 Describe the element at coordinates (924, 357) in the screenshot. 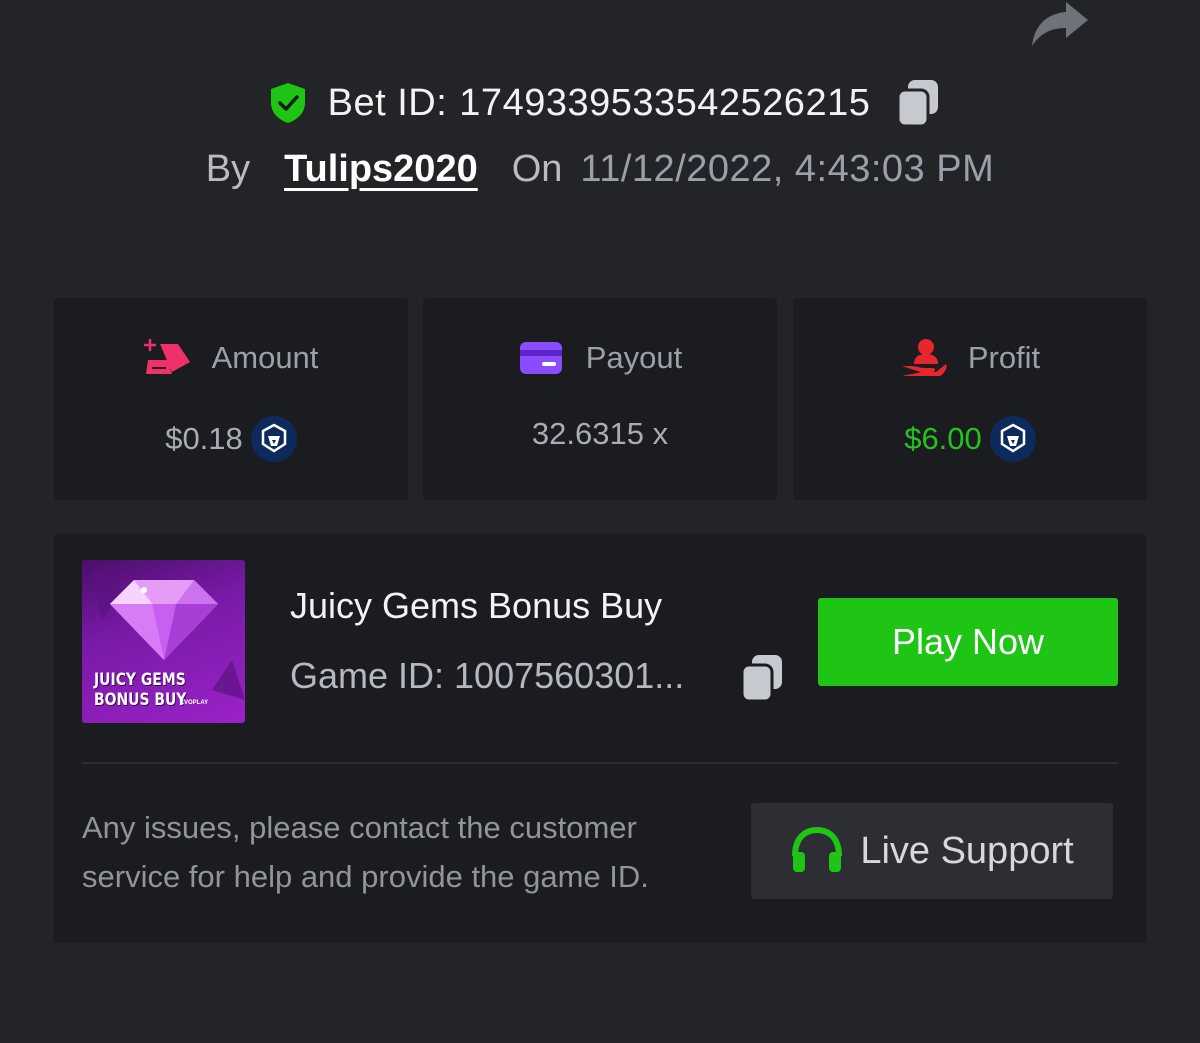

I see `hand-user-icon` at that location.